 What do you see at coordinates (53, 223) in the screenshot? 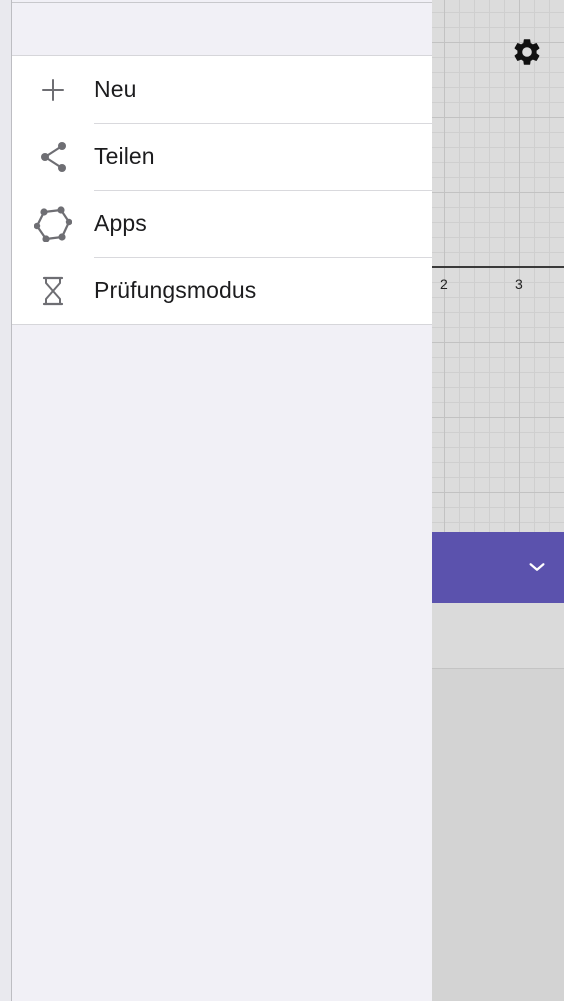
I see `apps-icon` at bounding box center [53, 223].